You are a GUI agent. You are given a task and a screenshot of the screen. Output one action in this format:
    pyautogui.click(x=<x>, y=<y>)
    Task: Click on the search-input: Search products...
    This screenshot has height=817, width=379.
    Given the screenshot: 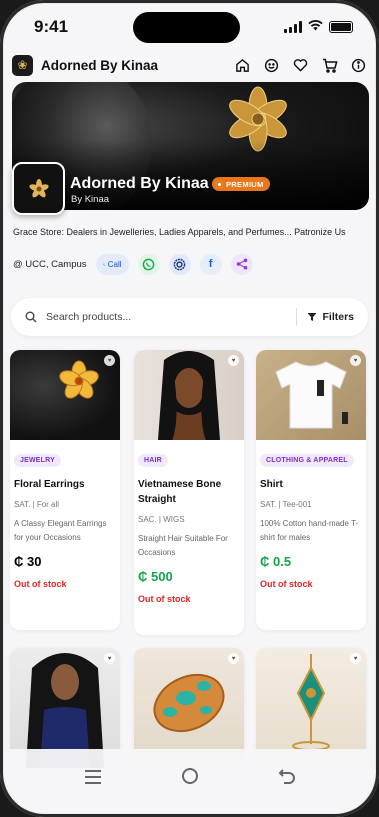 What is the action you would take?
    pyautogui.click(x=171, y=317)
    